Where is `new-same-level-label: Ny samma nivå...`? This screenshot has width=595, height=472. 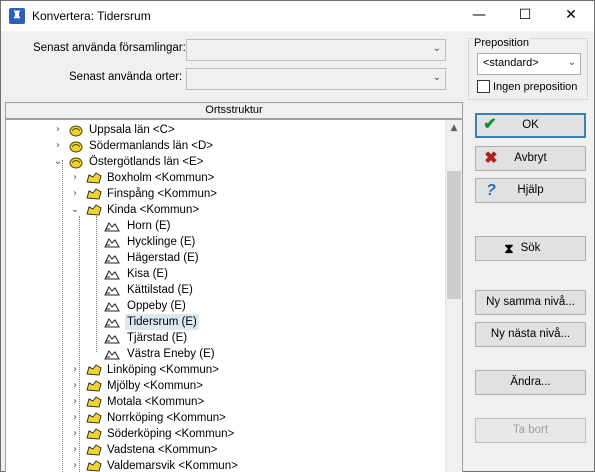
new-same-level-label: Ny samma nivå... is located at coordinates (530, 302).